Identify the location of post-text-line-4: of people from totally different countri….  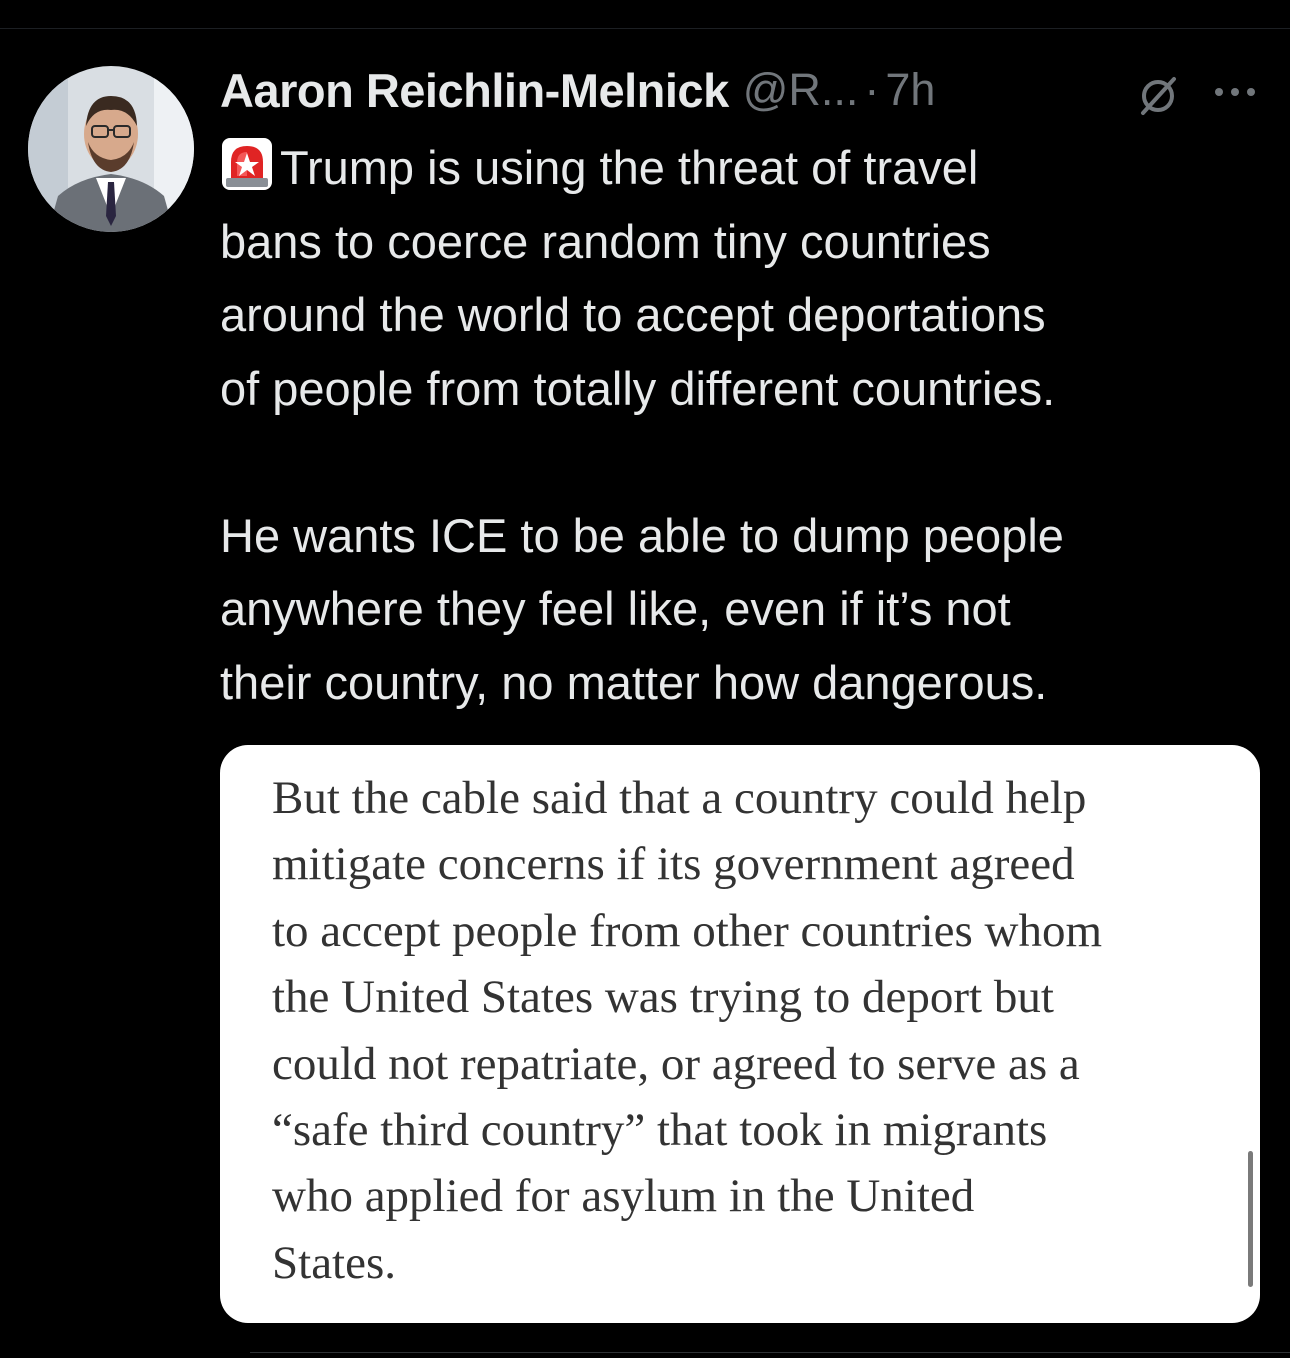
(638, 388).